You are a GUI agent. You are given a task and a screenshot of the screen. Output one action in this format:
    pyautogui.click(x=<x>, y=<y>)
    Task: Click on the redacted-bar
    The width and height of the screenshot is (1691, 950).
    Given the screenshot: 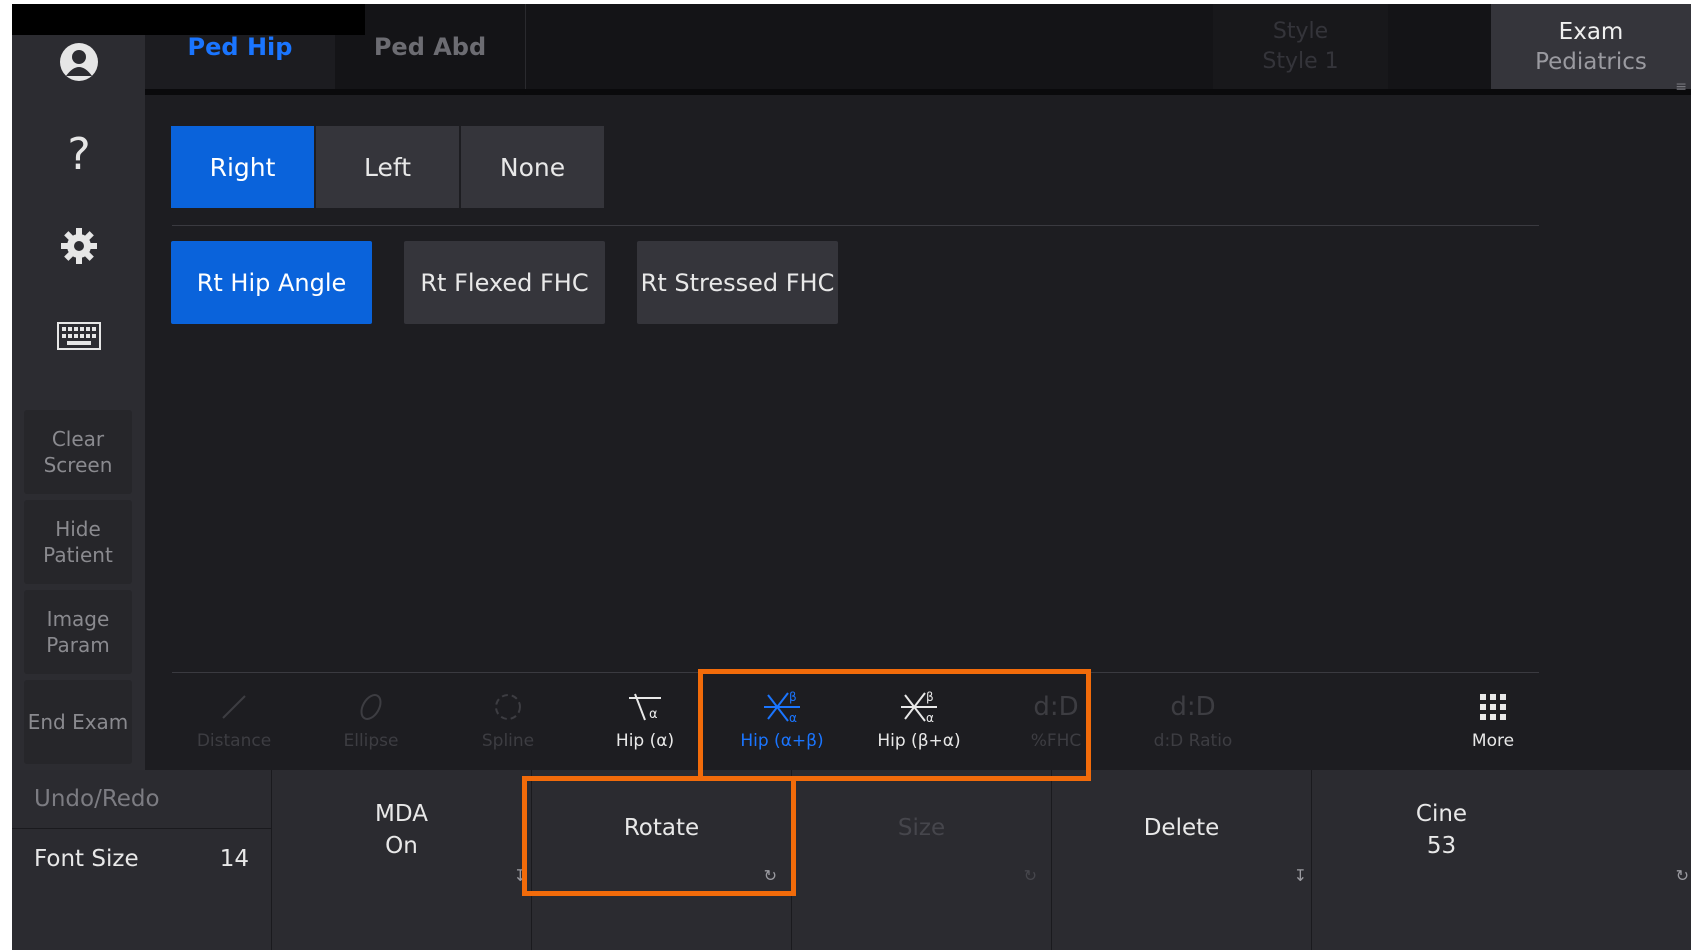 What is the action you would take?
    pyautogui.click(x=188, y=19)
    